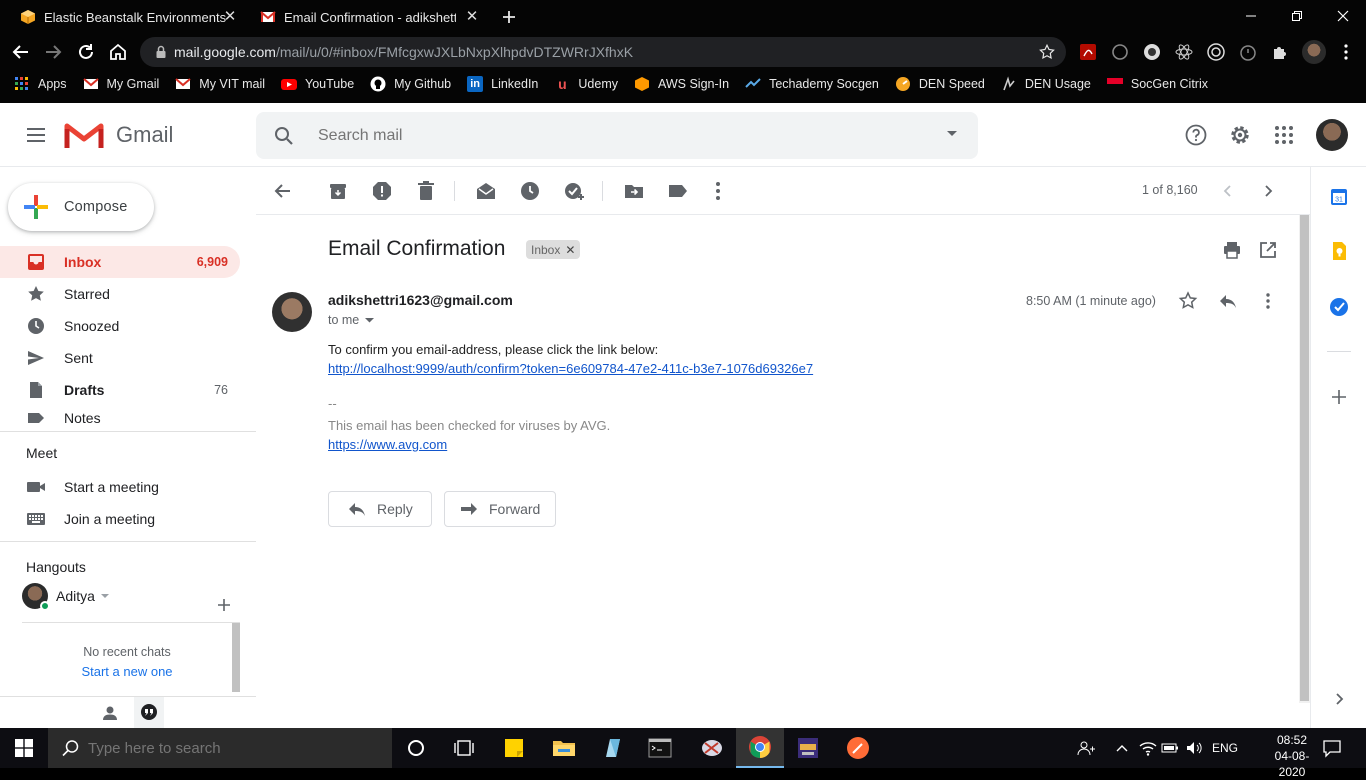  I want to click on newer-chevron-left-icon, so click(1228, 191).